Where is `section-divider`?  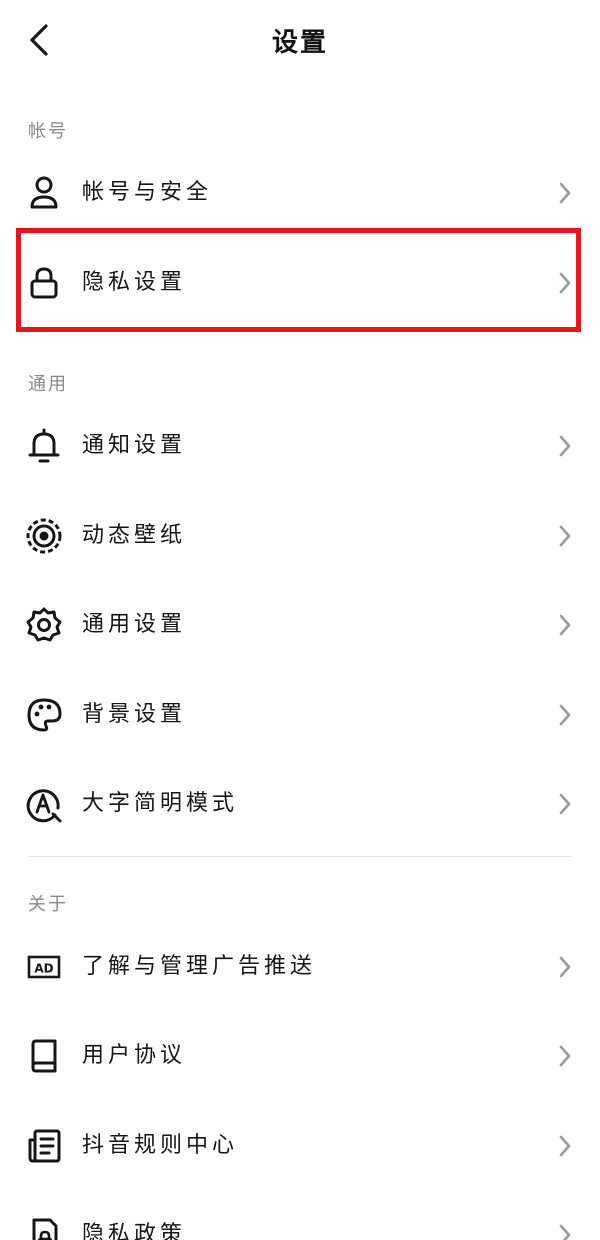 section-divider is located at coordinates (300, 856).